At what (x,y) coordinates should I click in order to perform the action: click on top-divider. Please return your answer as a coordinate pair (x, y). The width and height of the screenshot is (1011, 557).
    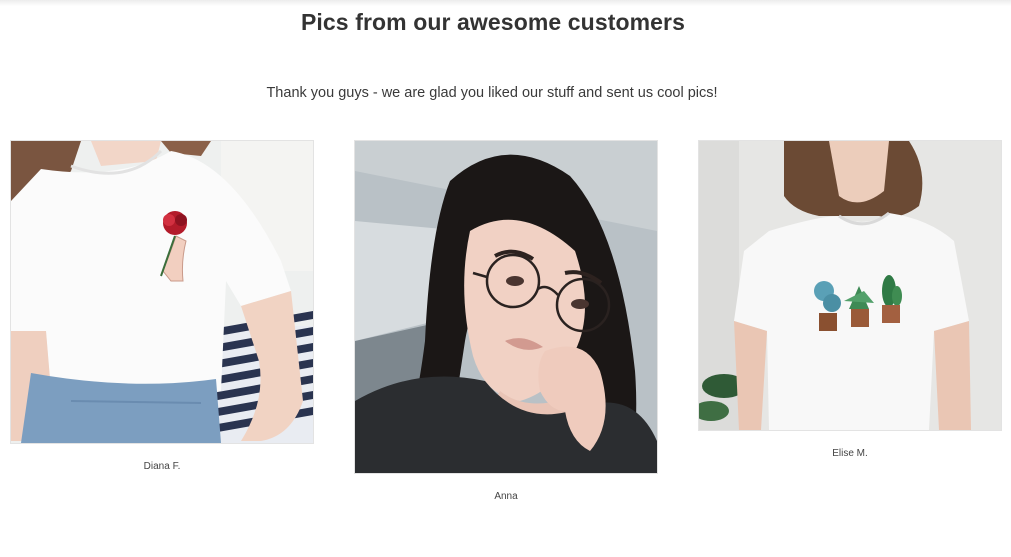
    Looking at the image, I should click on (505, 3).